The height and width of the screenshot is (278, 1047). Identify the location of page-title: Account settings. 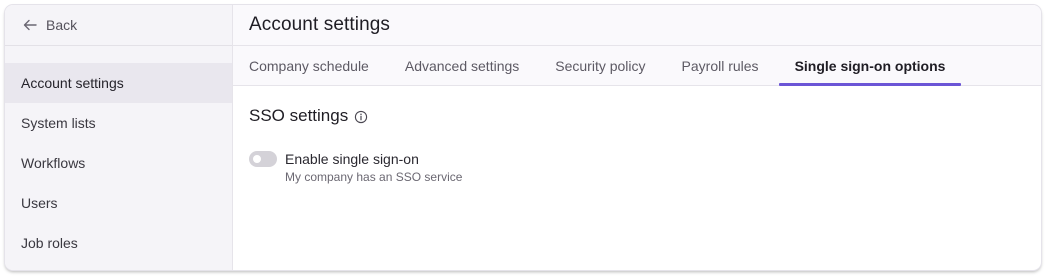
(320, 24).